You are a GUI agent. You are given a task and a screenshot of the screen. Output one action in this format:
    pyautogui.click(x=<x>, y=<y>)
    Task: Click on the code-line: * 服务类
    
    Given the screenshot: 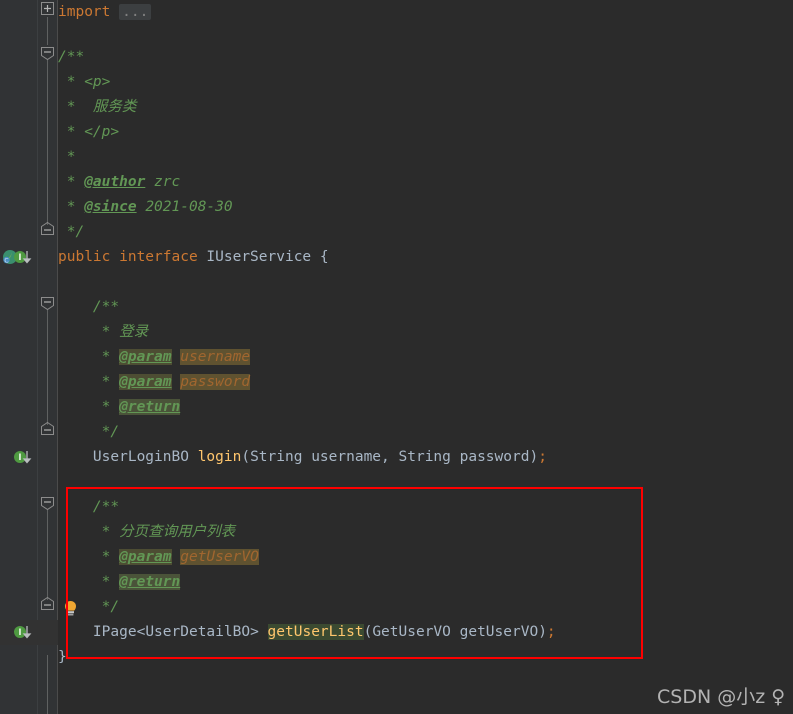 What is the action you would take?
    pyautogui.click(x=97, y=107)
    